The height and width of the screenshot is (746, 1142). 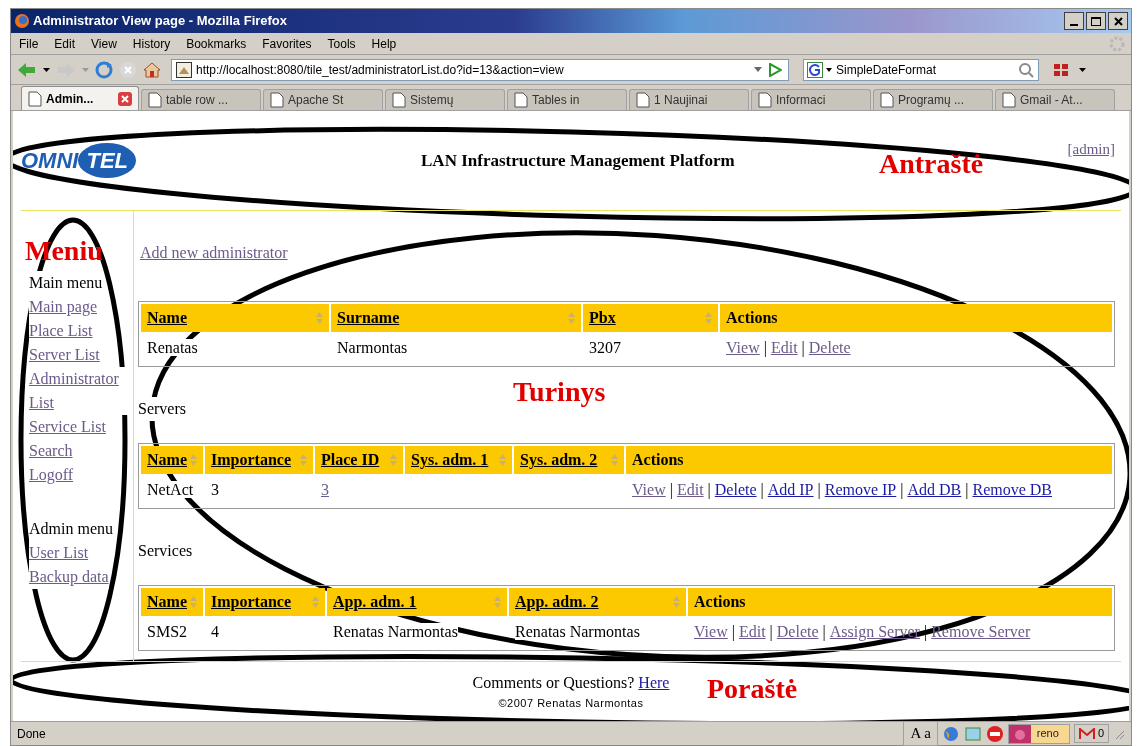 What do you see at coordinates (920, 733) in the screenshot?
I see `font-button: A a` at bounding box center [920, 733].